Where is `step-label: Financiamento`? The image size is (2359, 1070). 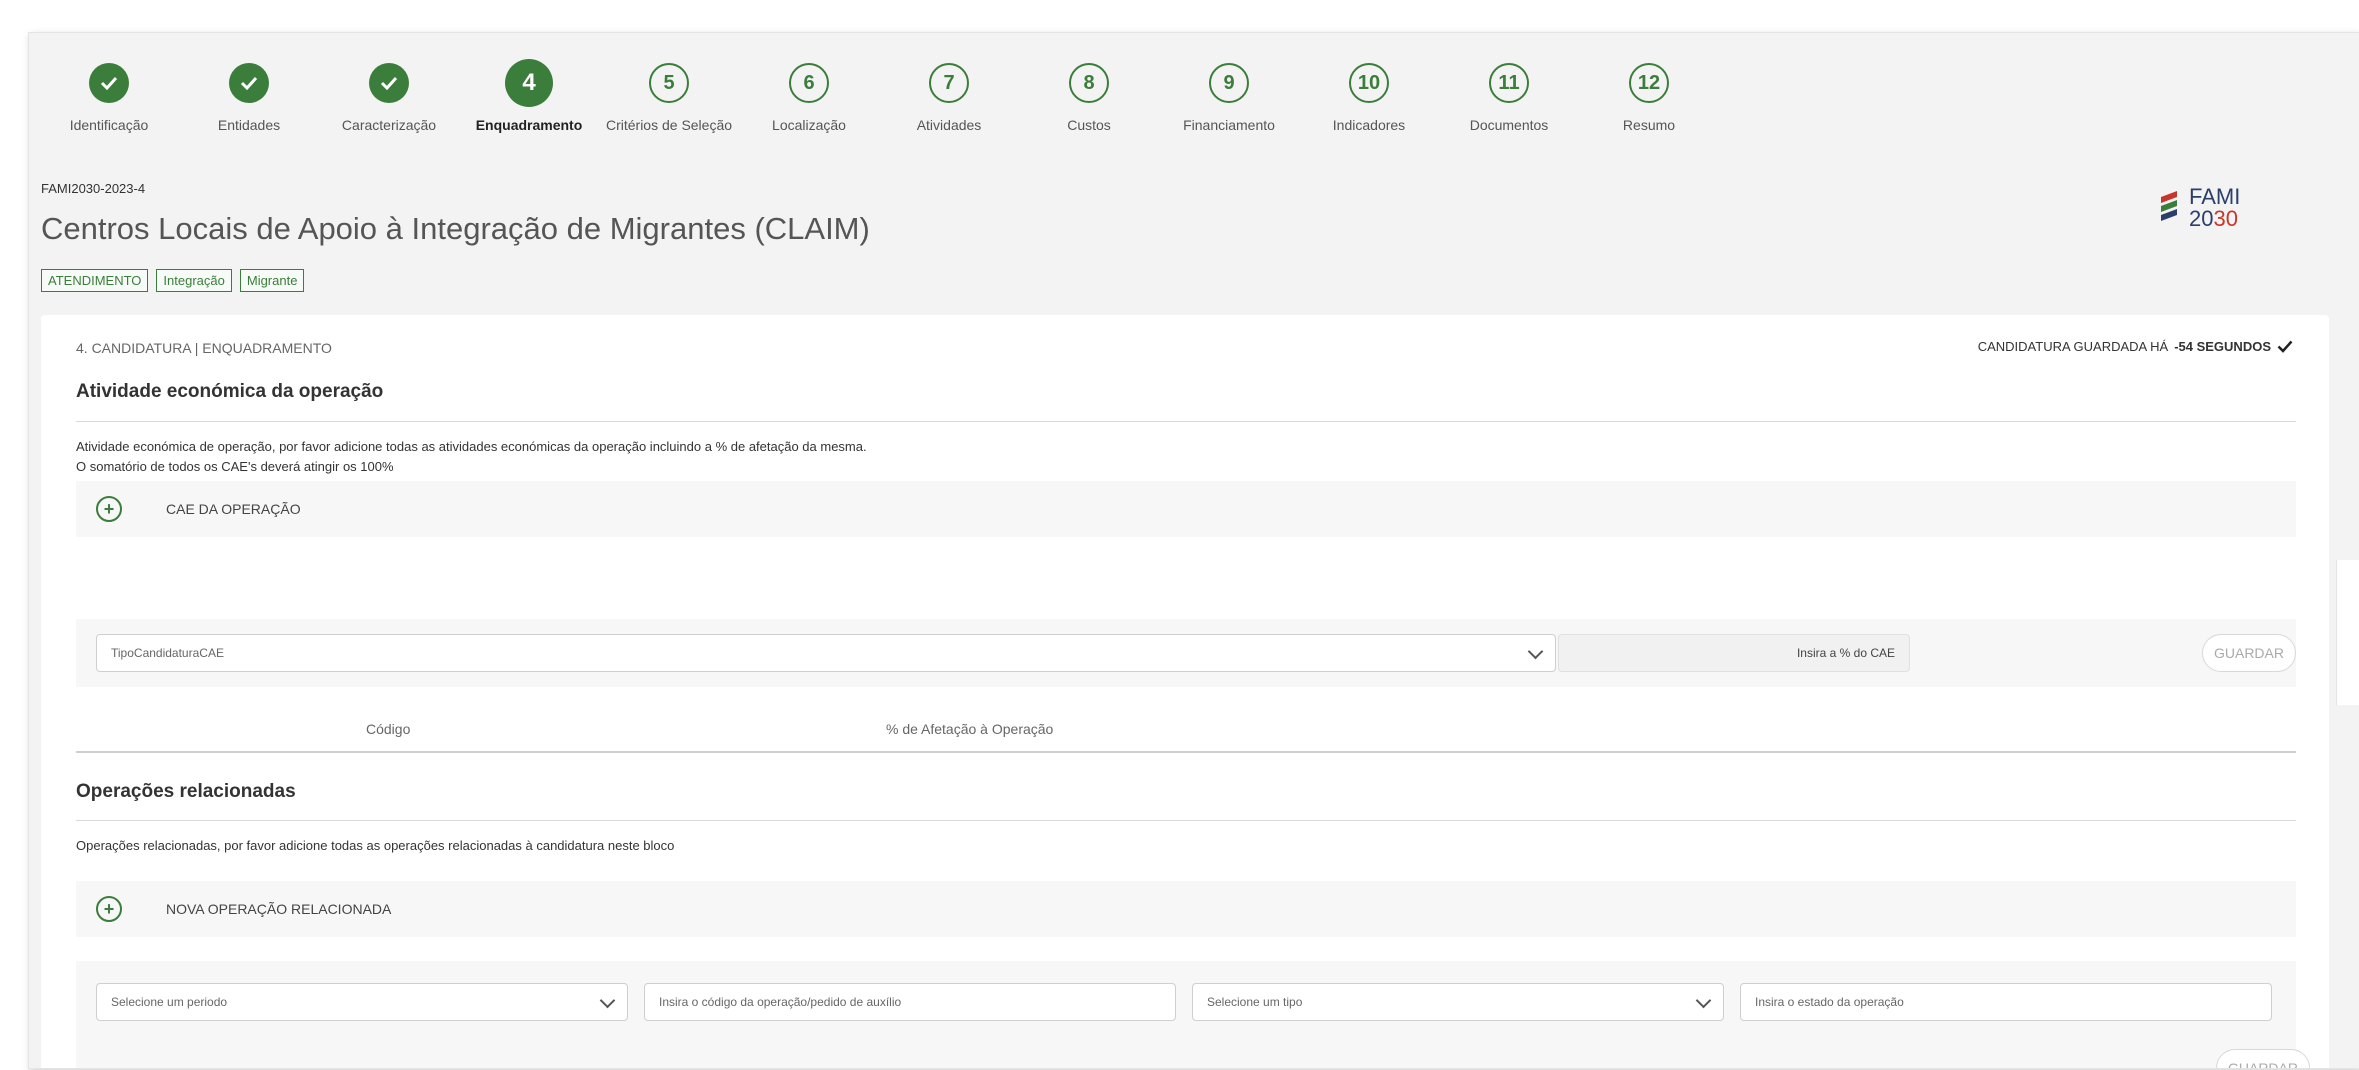
step-label: Financiamento is located at coordinates (1229, 125).